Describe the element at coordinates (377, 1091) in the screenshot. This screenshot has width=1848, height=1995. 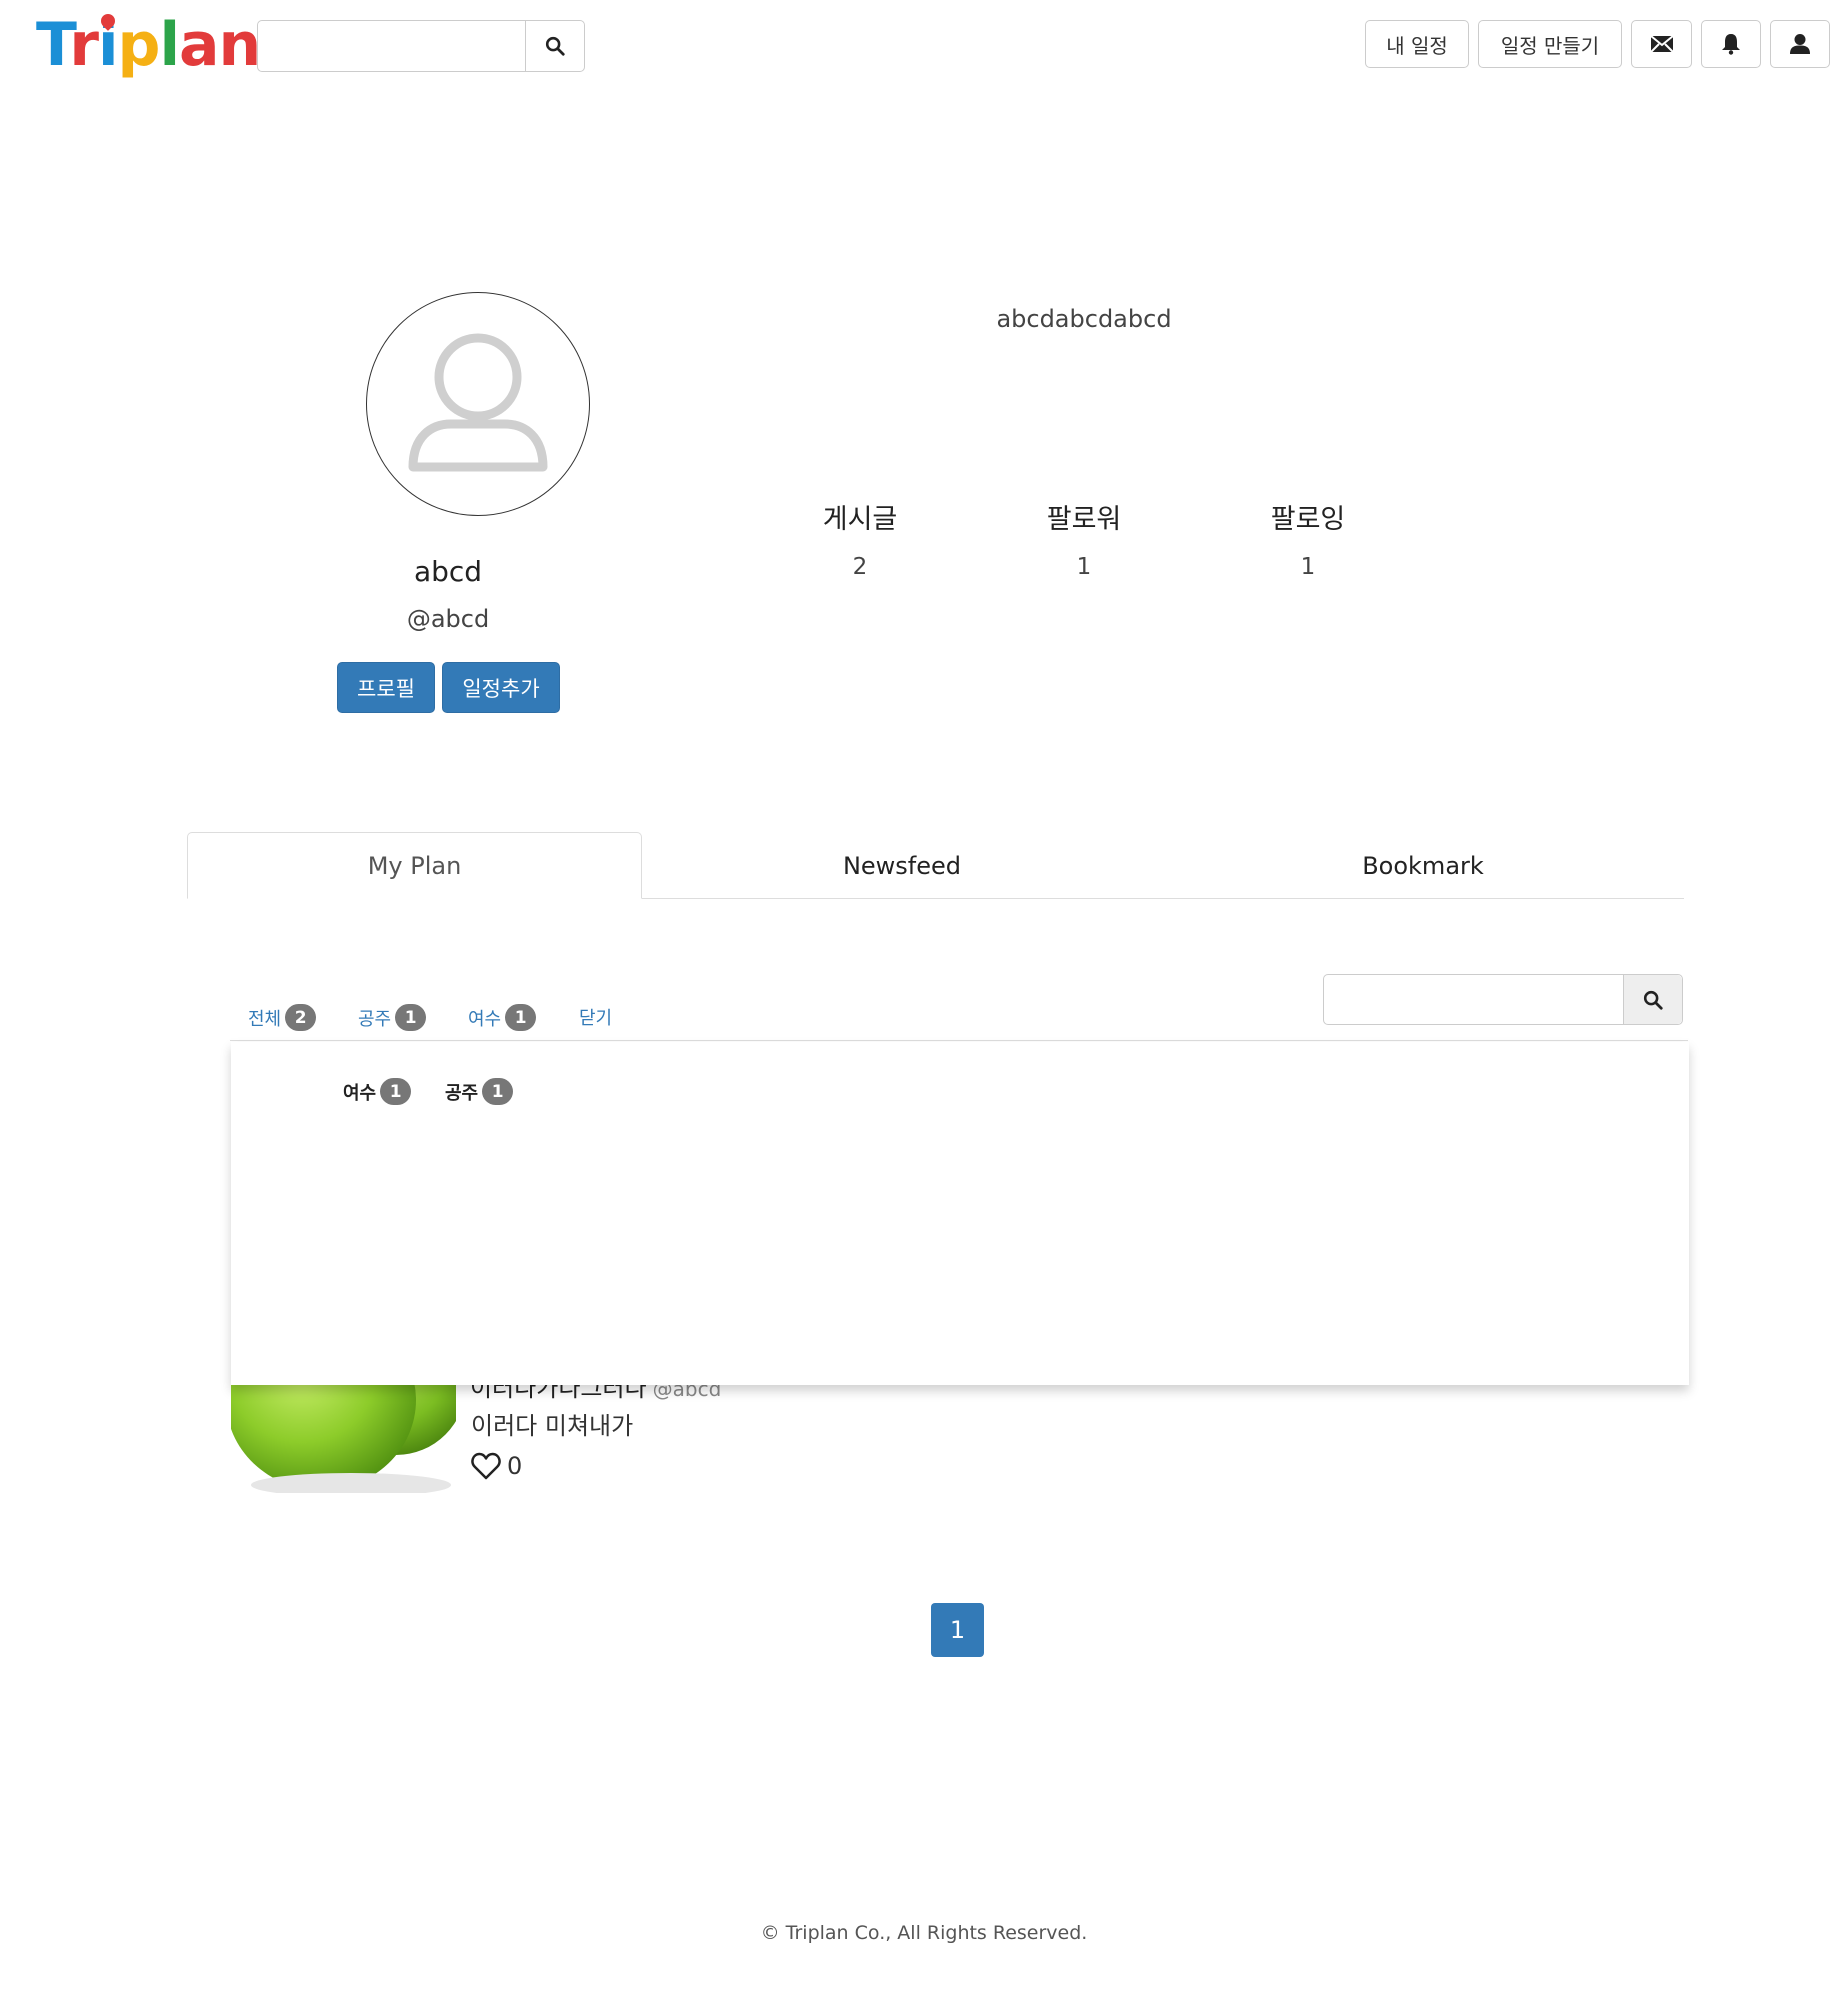
I see `dropdown-tag-yeosu: 여수 1` at that location.